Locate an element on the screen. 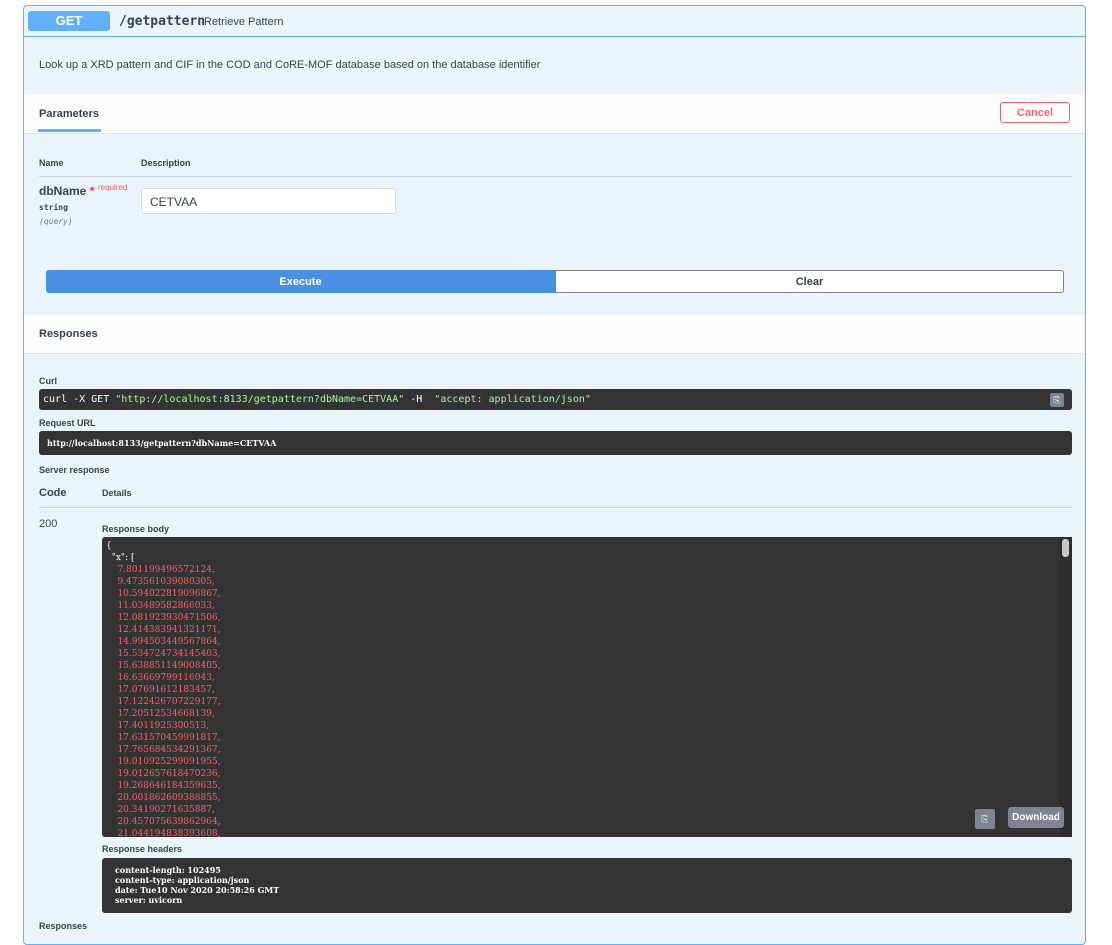  responses-header: Responses is located at coordinates (554, 334).